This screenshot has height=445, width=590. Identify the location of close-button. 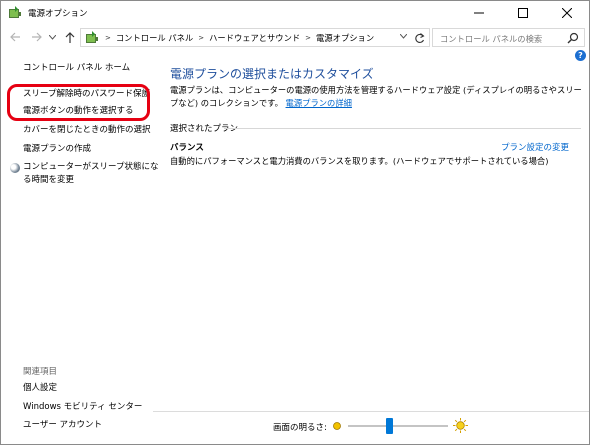
(567, 13).